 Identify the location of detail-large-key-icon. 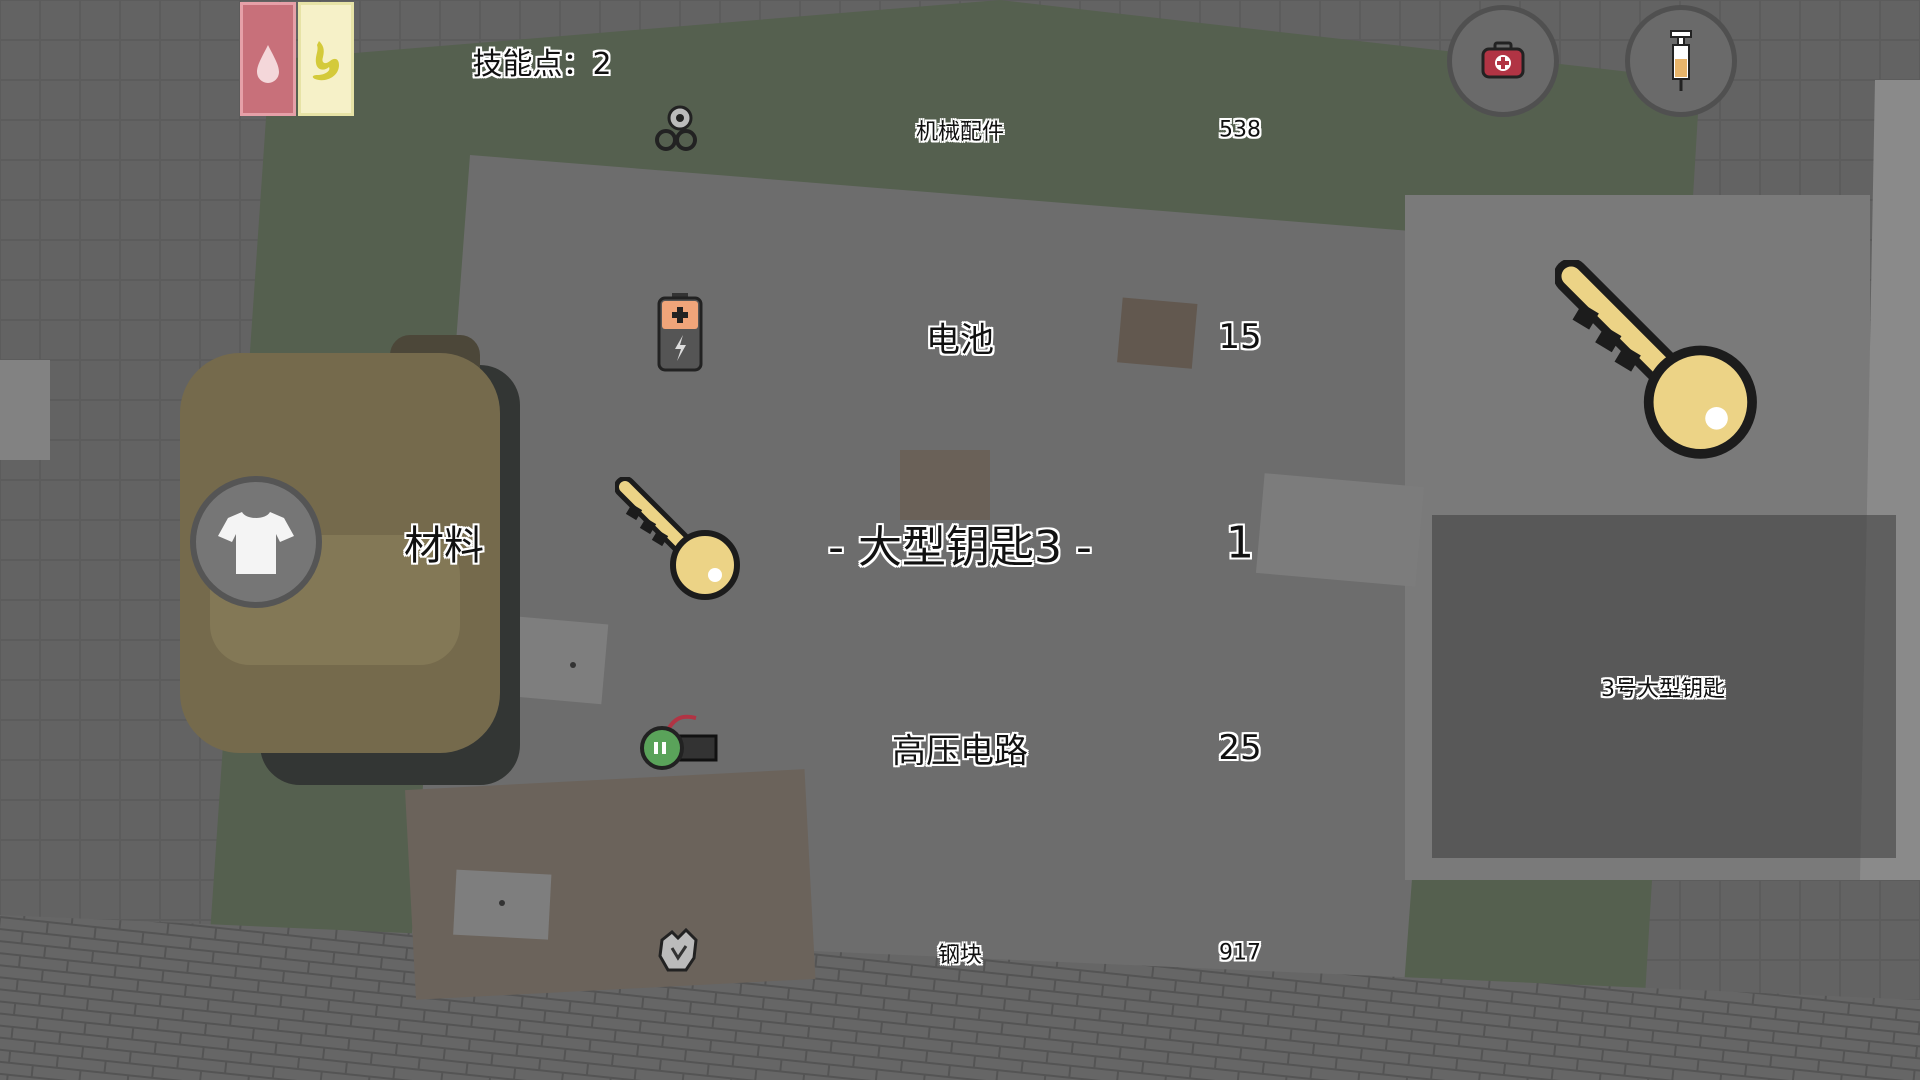
(1656, 359).